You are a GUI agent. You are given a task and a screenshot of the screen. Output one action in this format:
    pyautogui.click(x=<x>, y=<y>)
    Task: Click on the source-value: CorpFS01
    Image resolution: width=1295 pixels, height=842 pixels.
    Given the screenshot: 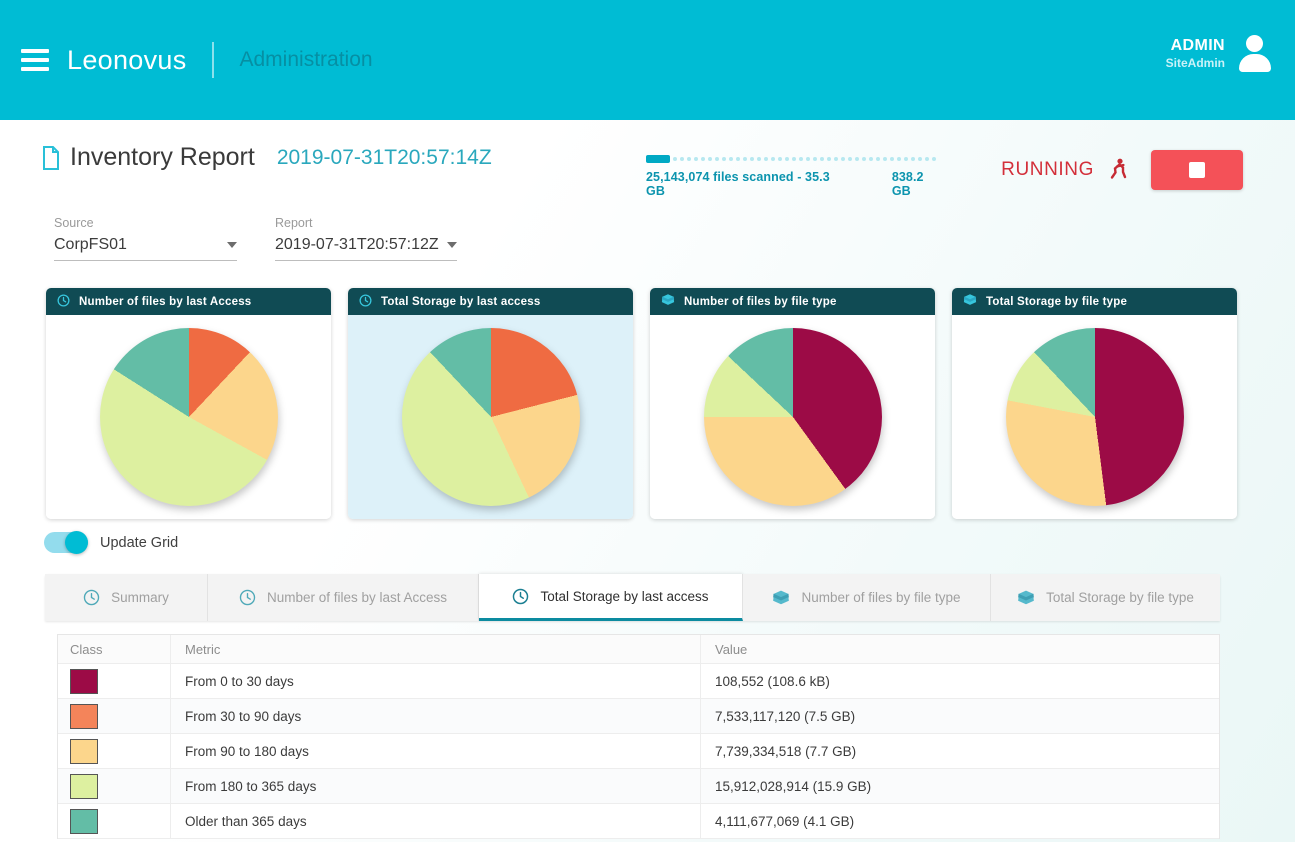 What is the action you would take?
    pyautogui.click(x=90, y=244)
    